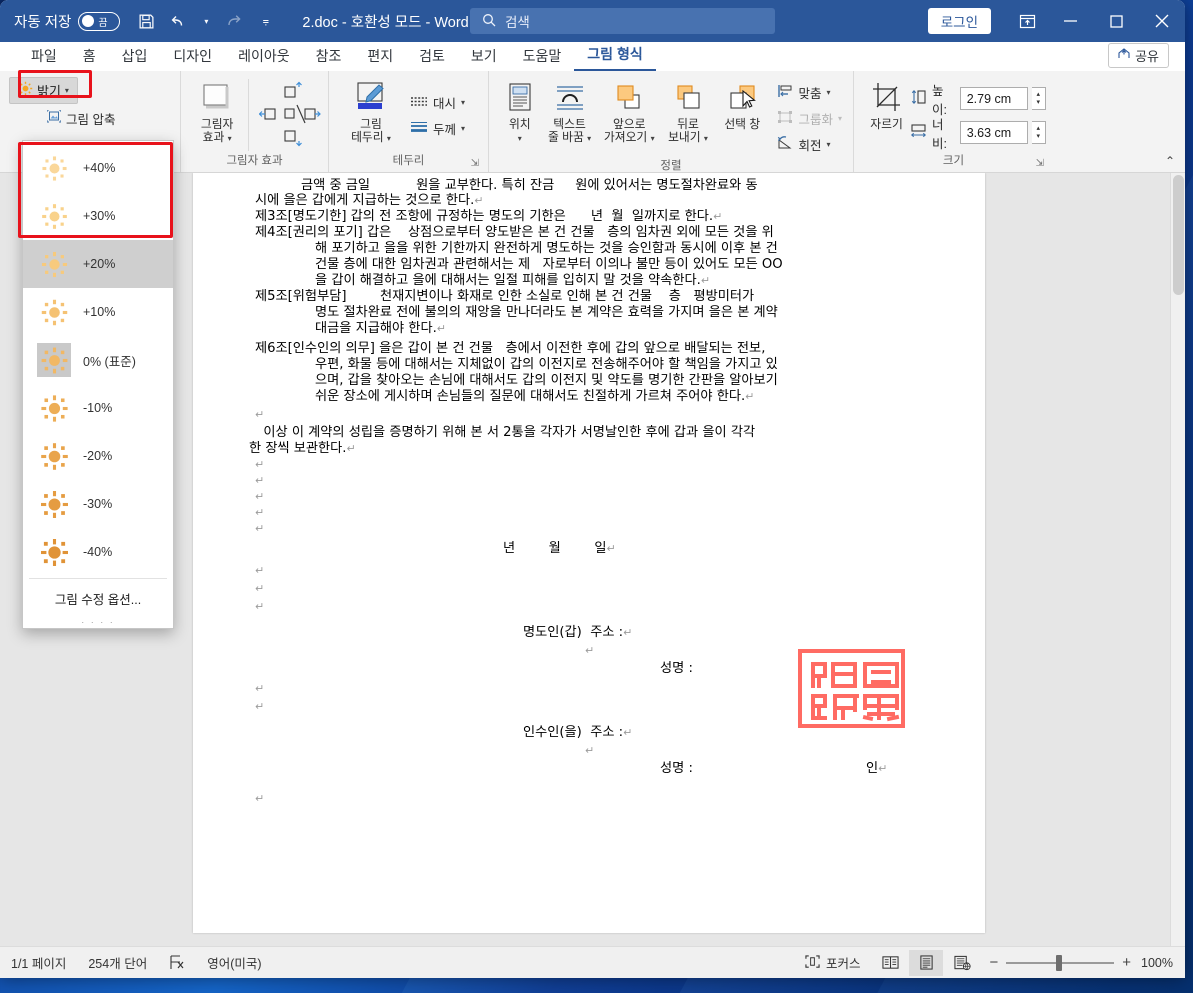 The width and height of the screenshot is (1193, 993). What do you see at coordinates (135, 58) in the screenshot?
I see `tab-insert: 삽입` at bounding box center [135, 58].